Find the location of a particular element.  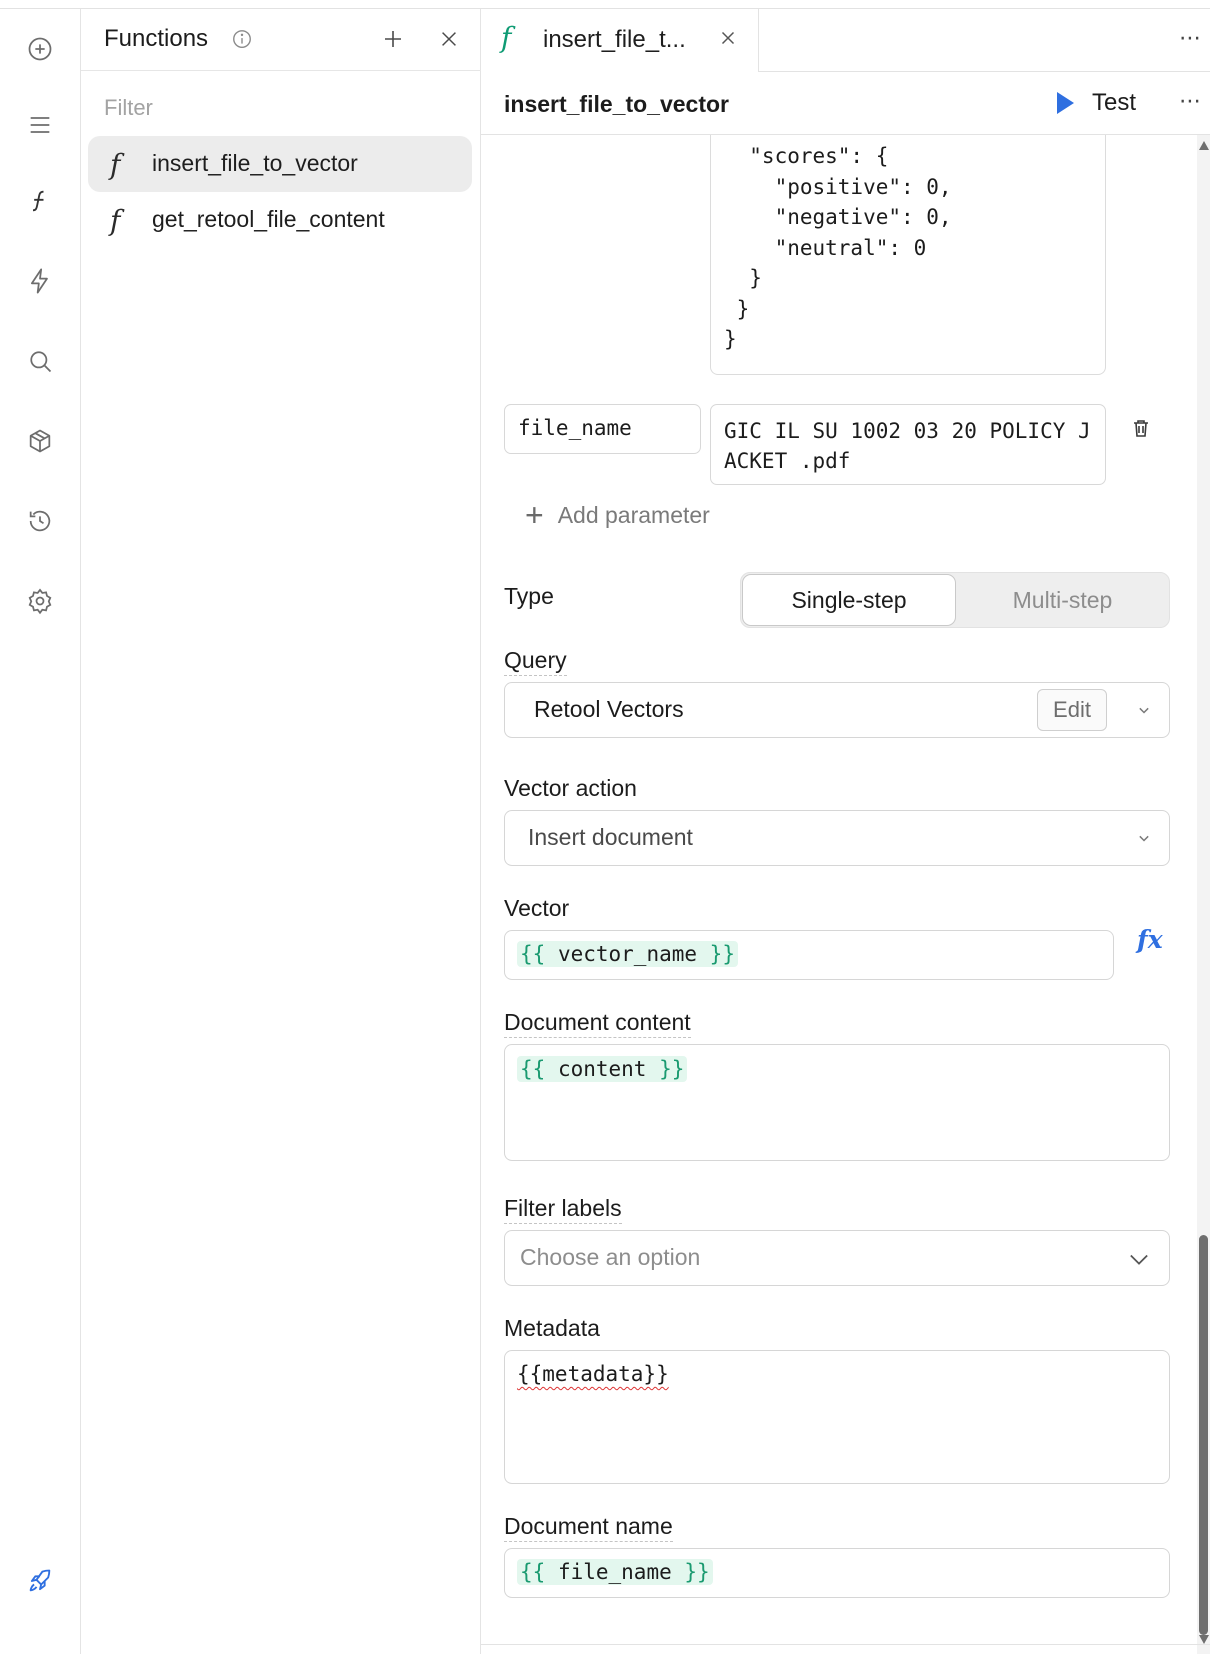

more-options-icon: ⋯ is located at coordinates (1190, 101).